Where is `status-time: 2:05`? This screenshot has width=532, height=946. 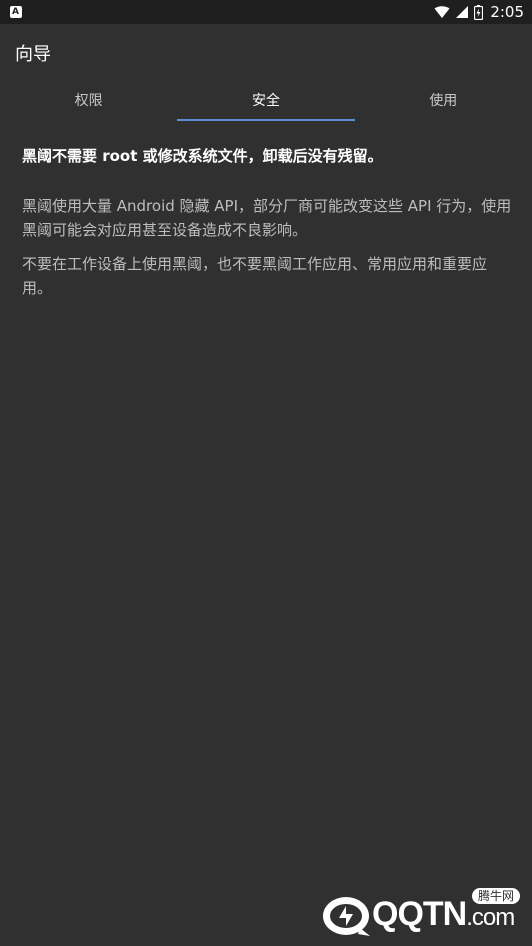
status-time: 2:05 is located at coordinates (507, 12).